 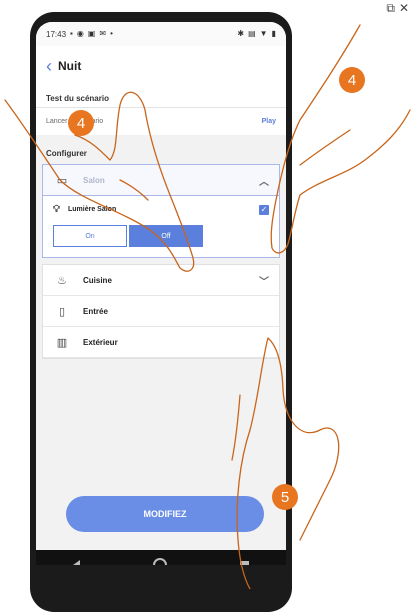 I want to click on step-badge-5: 5, so click(x=285, y=497).